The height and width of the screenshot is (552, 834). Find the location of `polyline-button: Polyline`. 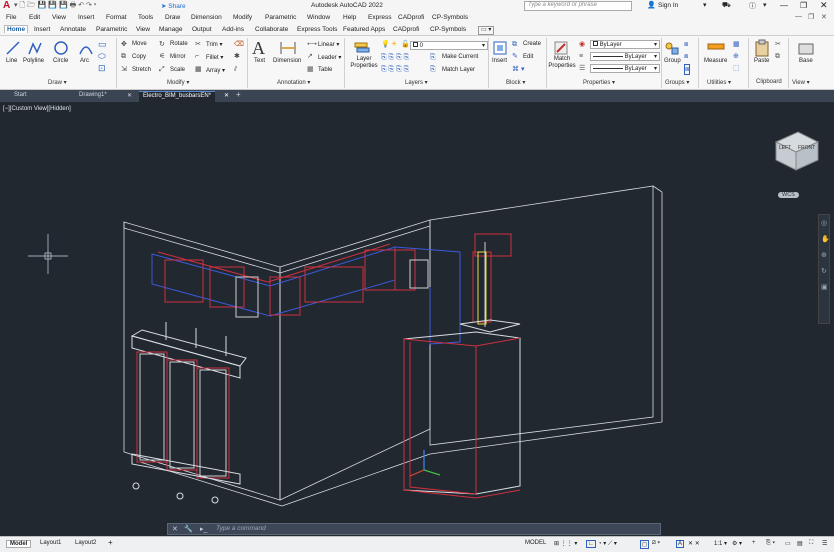

polyline-button: Polyline is located at coordinates (33, 61).